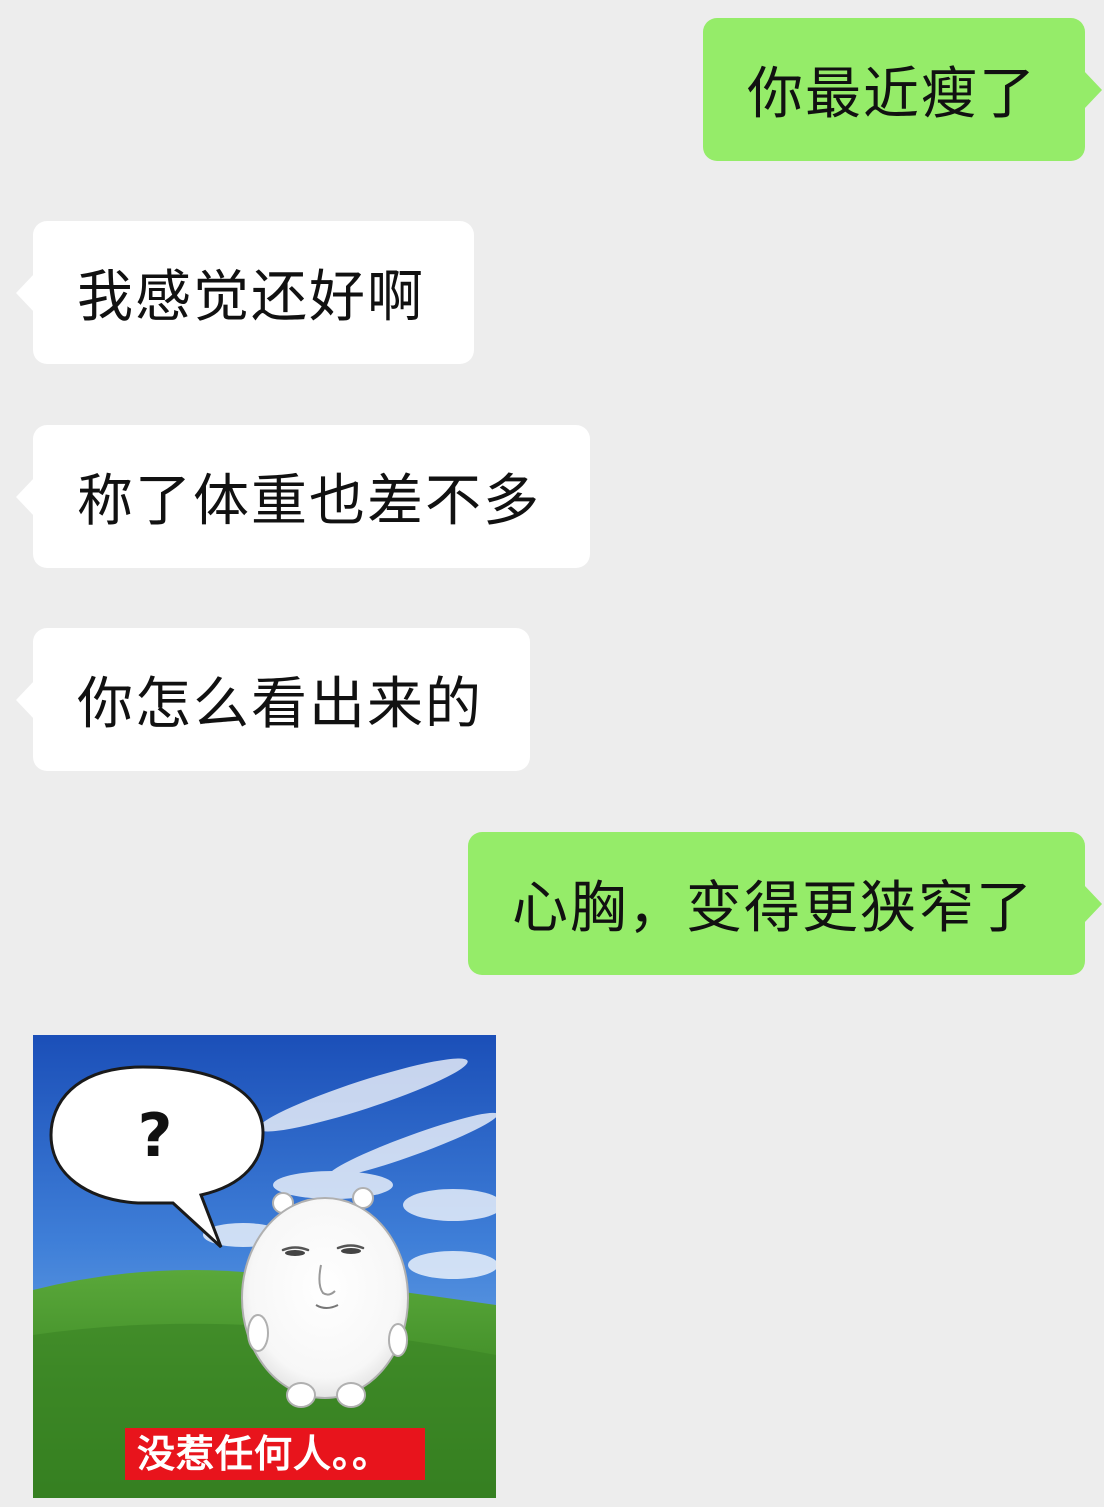 The height and width of the screenshot is (1507, 1104). What do you see at coordinates (155, 1136) in the screenshot?
I see `speech-bubble-text: ?` at bounding box center [155, 1136].